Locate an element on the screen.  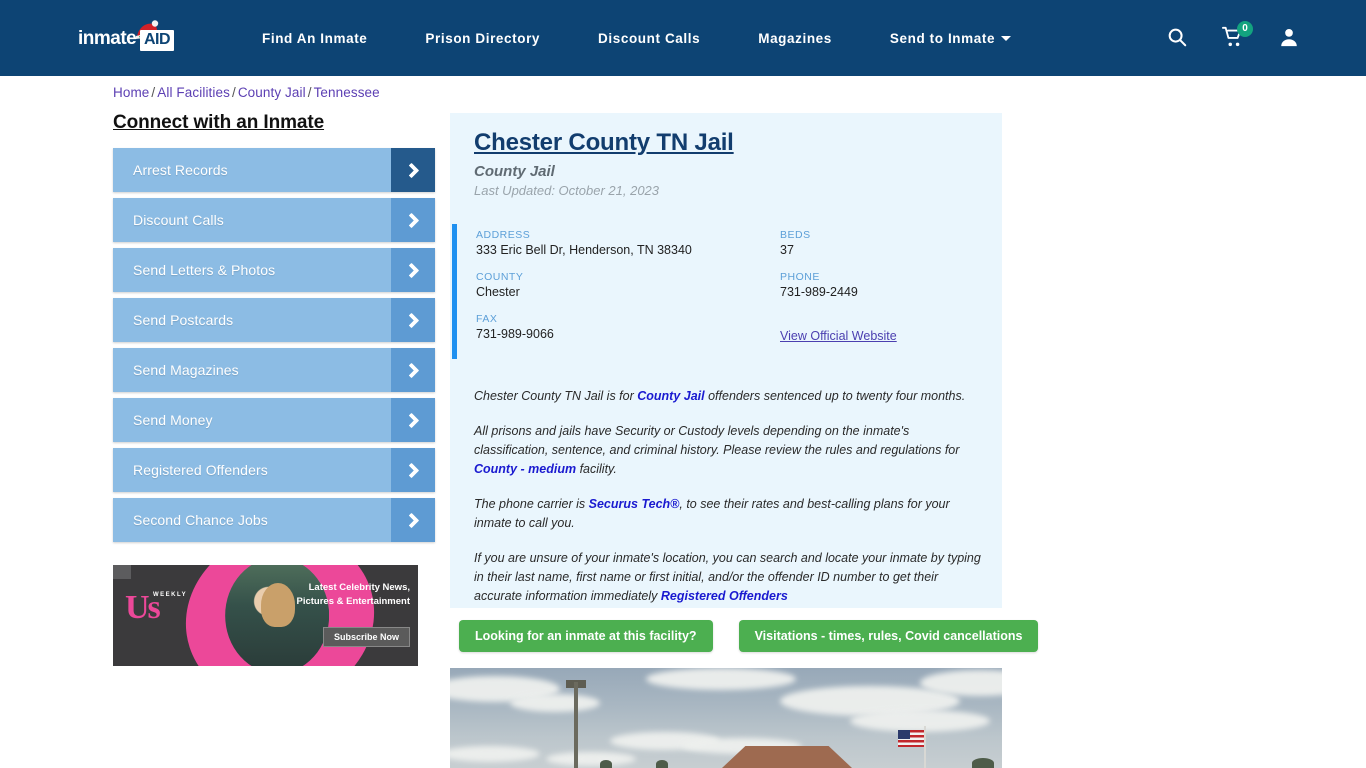
flag-pole is located at coordinates (925, 747).